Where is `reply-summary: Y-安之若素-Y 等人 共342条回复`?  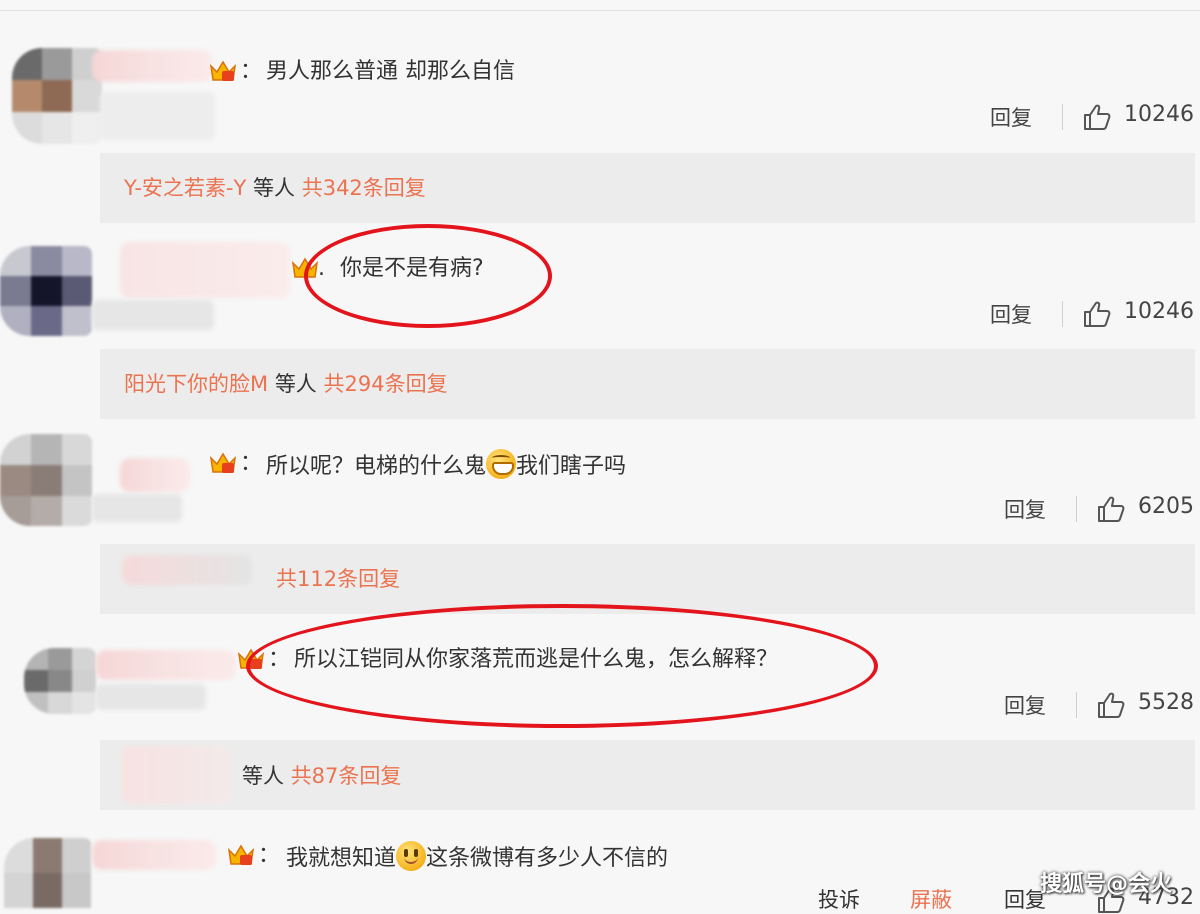
reply-summary: Y-安之若素-Y 等人 共342条回复 is located at coordinates (275, 188).